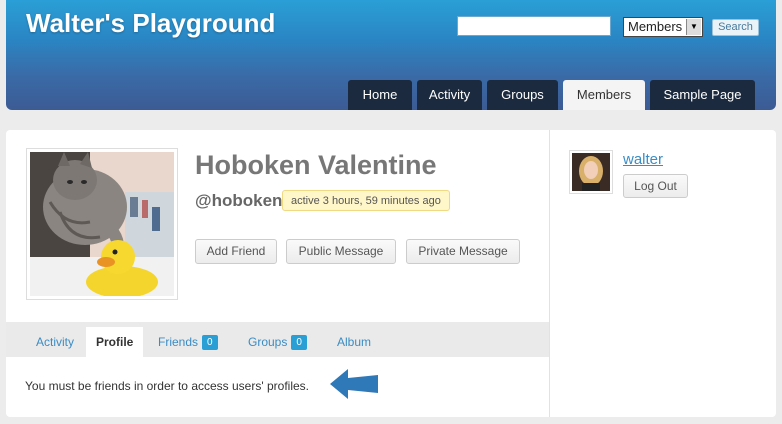  What do you see at coordinates (341, 251) in the screenshot?
I see `public-message-button: Public Message` at bounding box center [341, 251].